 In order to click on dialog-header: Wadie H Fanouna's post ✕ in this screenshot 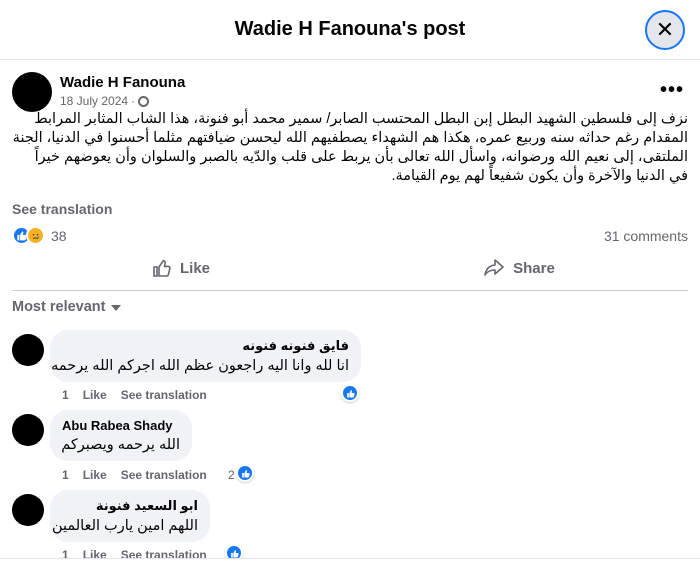, I will do `click(350, 30)`.